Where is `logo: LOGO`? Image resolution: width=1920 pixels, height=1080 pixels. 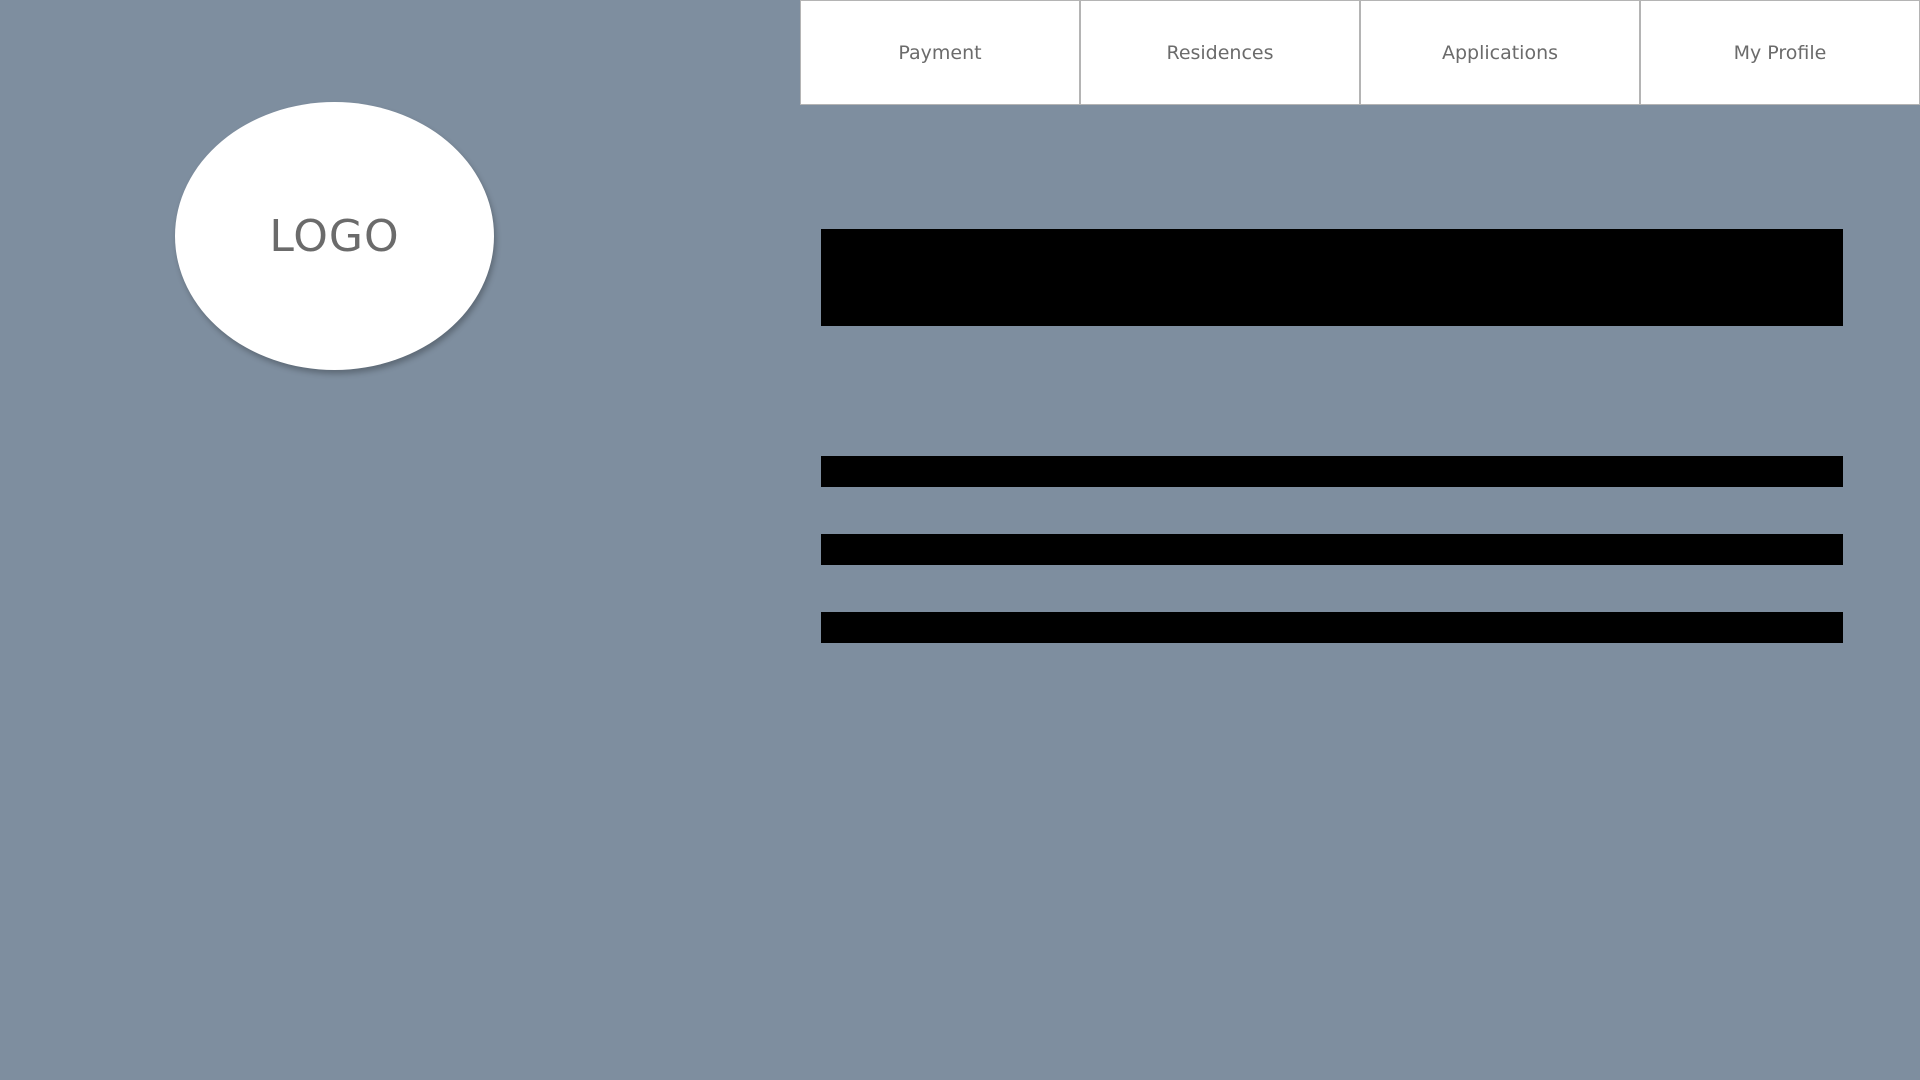 logo: LOGO is located at coordinates (334, 236).